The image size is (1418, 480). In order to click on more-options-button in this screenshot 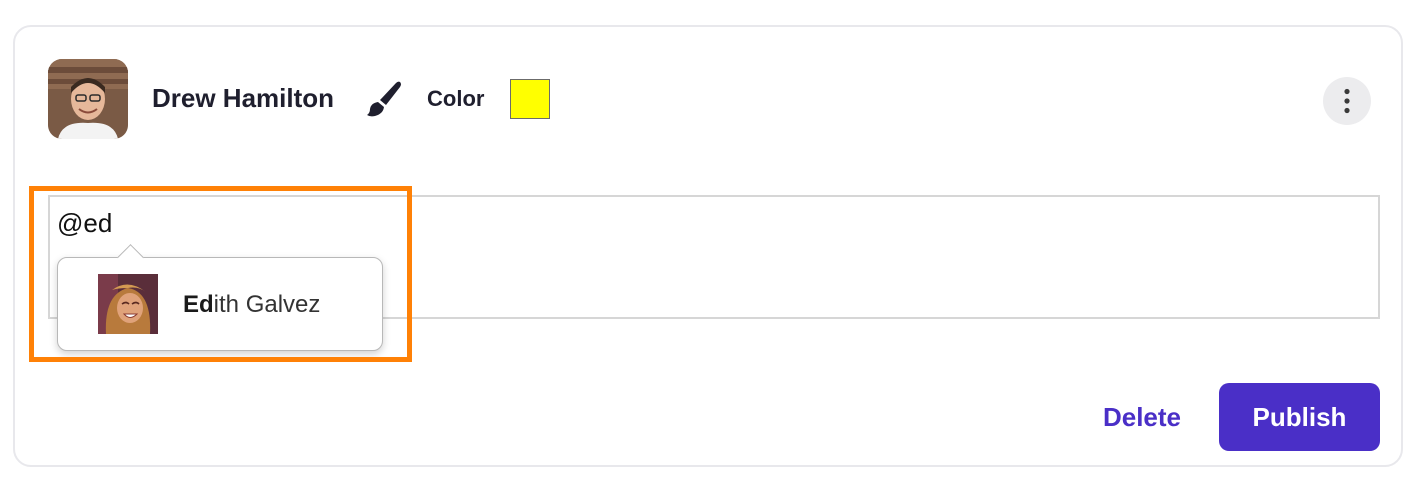, I will do `click(1347, 101)`.